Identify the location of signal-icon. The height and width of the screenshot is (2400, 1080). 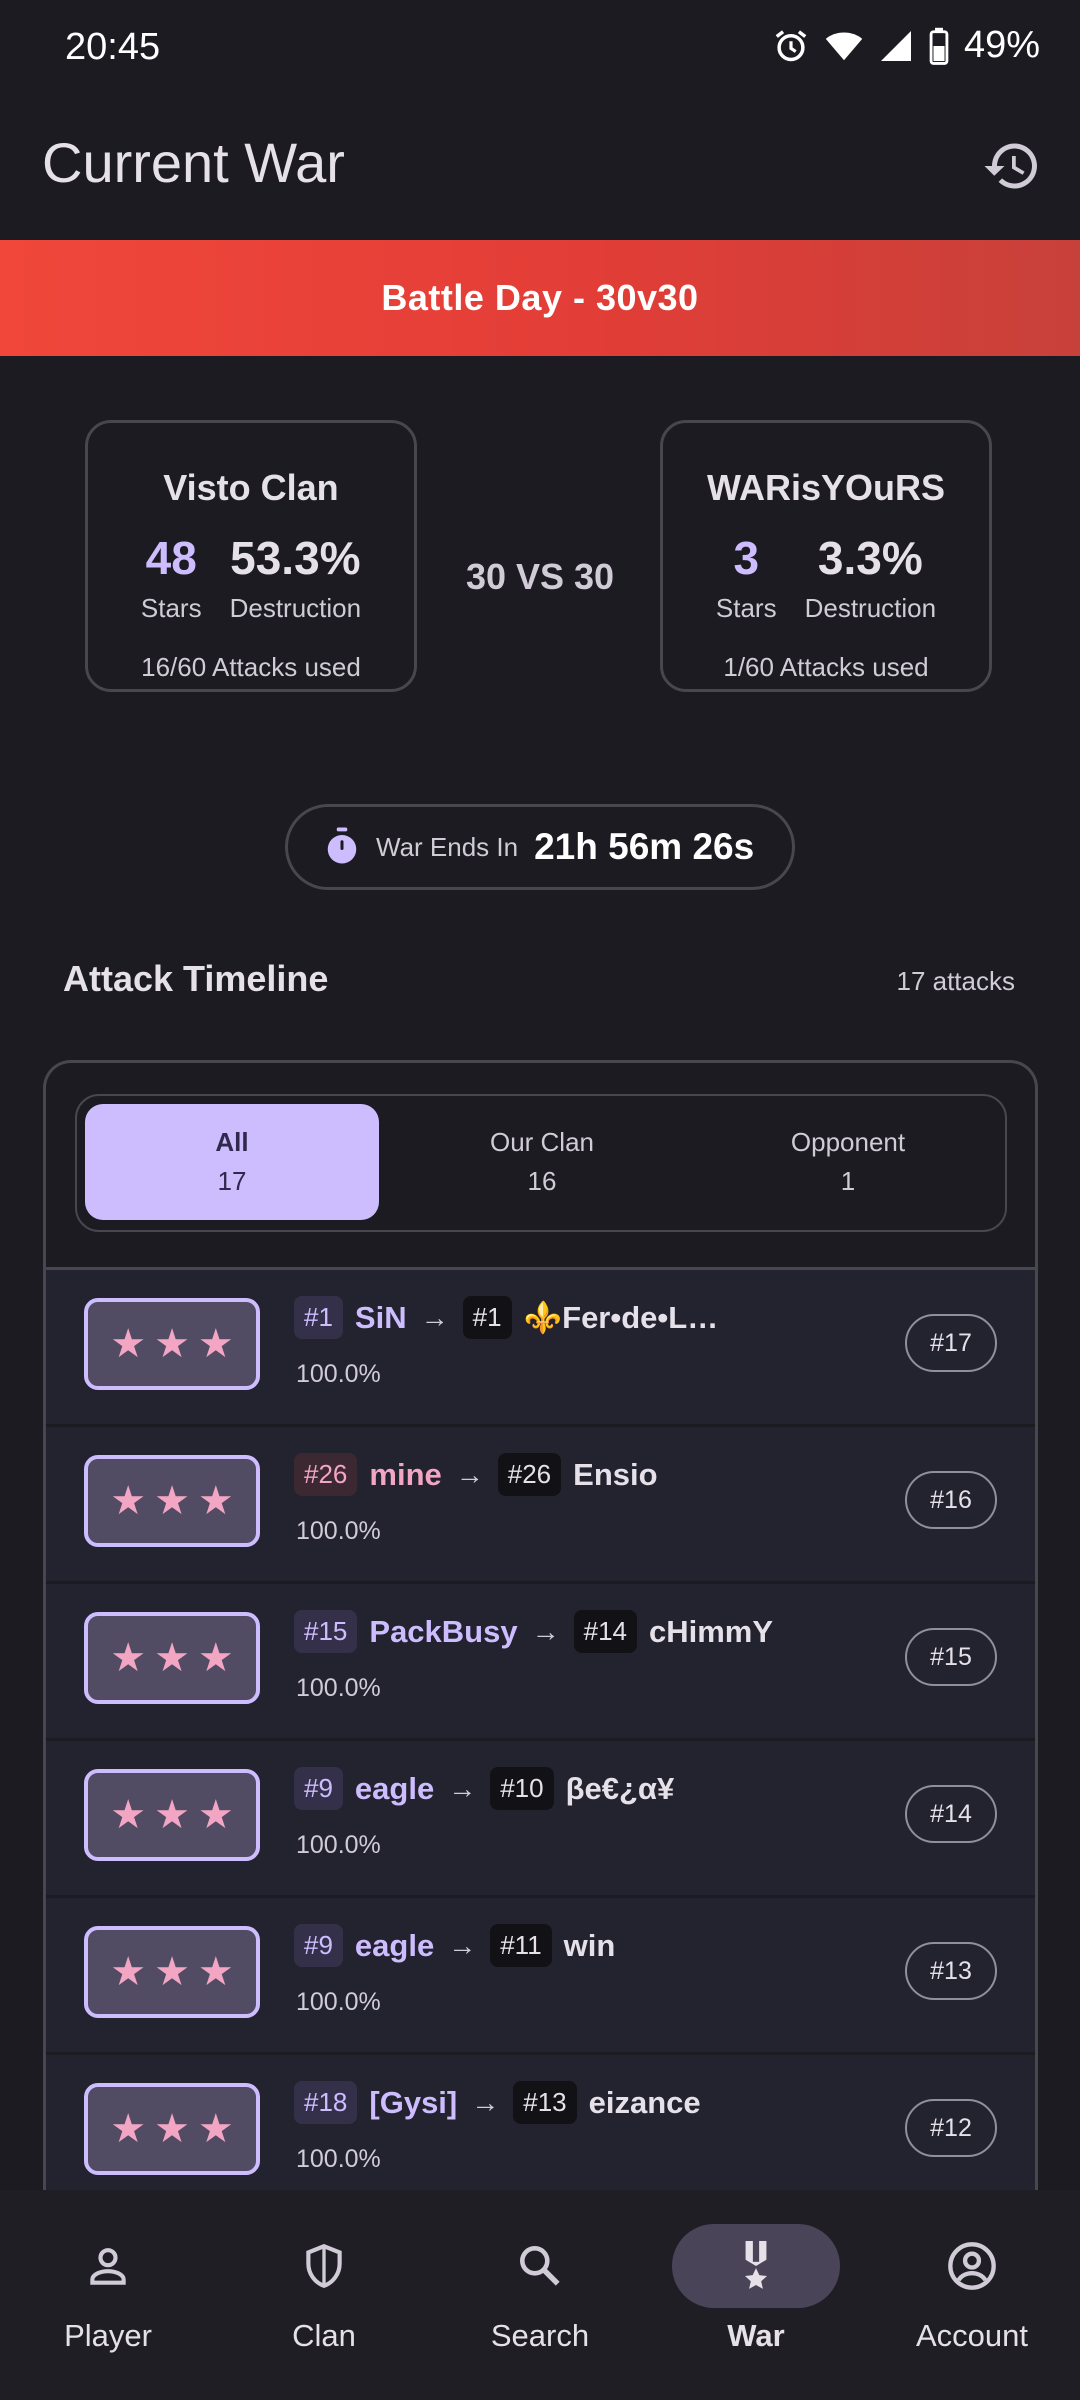
(896, 46).